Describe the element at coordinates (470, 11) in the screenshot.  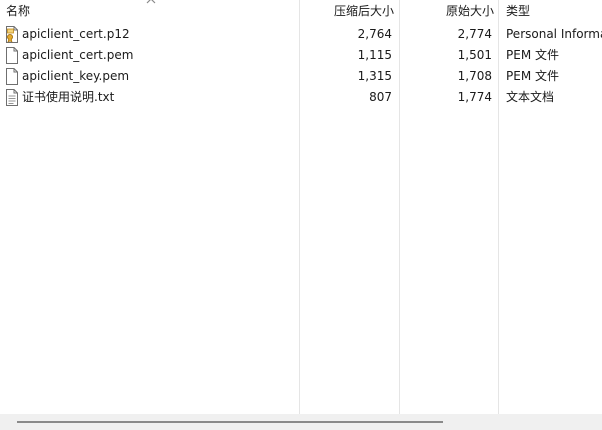
I see `column-header-original-size: 原始大小` at that location.